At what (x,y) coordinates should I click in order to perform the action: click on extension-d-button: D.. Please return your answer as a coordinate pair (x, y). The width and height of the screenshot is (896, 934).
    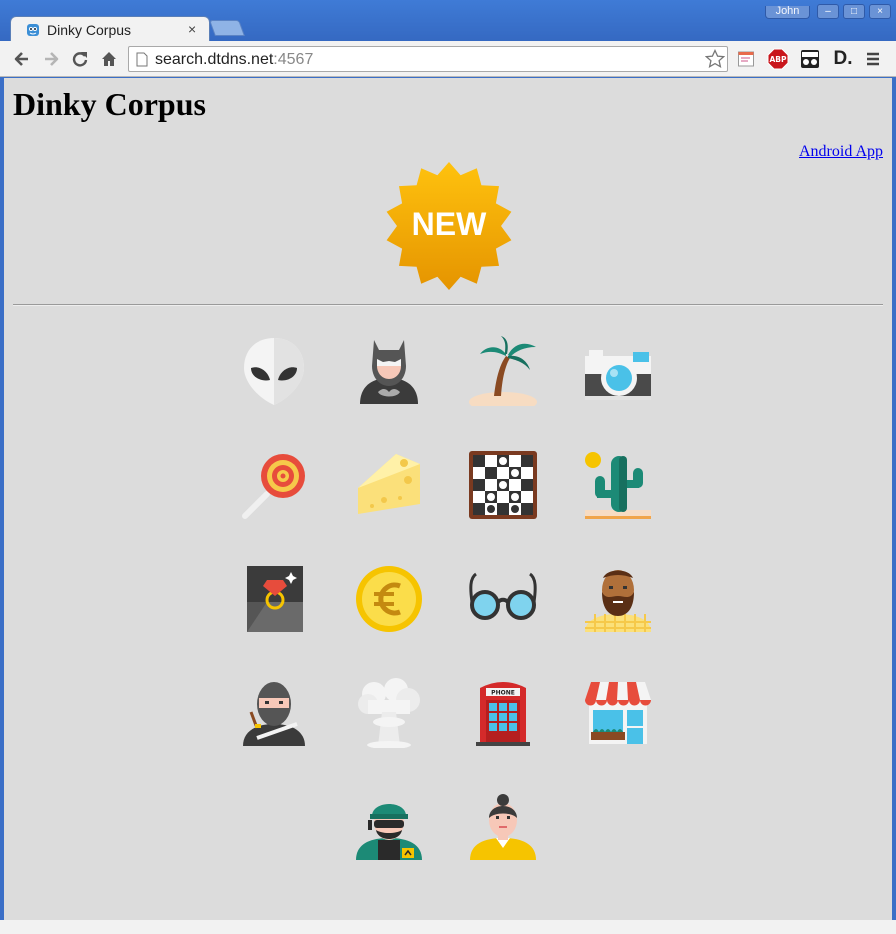
    Looking at the image, I should click on (843, 59).